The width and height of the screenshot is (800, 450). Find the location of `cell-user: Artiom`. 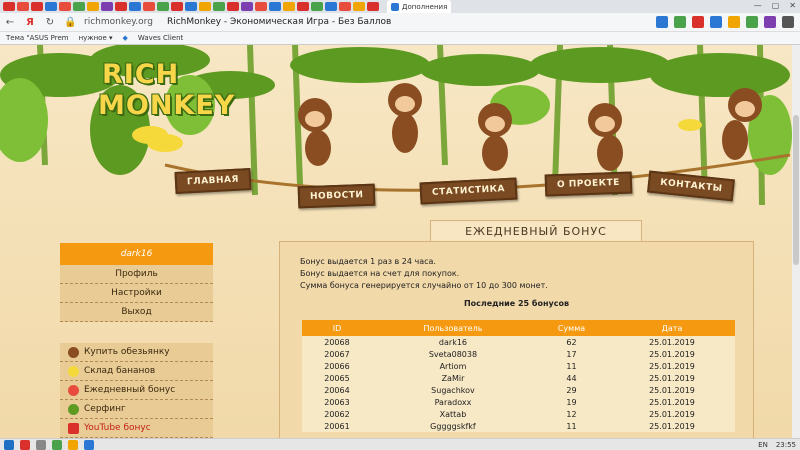

cell-user: Artiom is located at coordinates (452, 366).